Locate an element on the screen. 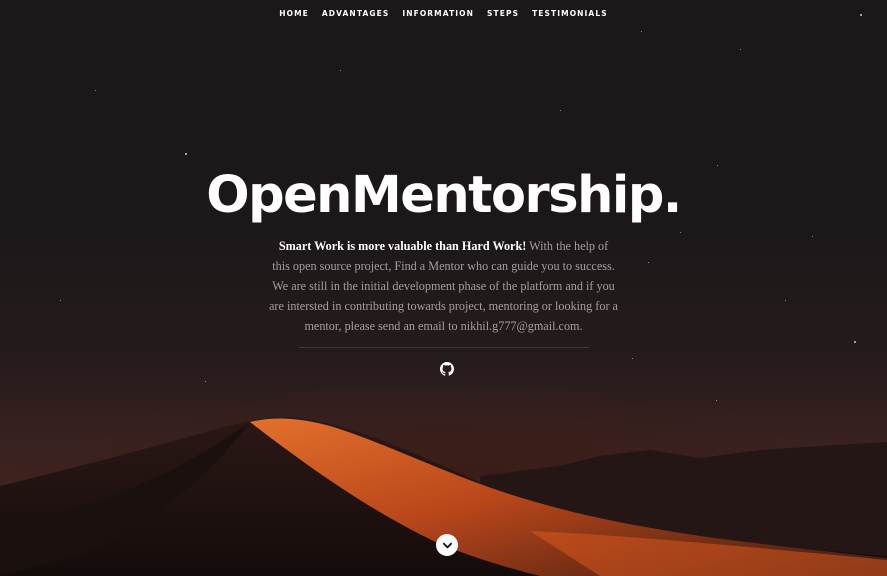 This screenshot has width=887, height=576. nav-link-steps: STEPS is located at coordinates (503, 13).